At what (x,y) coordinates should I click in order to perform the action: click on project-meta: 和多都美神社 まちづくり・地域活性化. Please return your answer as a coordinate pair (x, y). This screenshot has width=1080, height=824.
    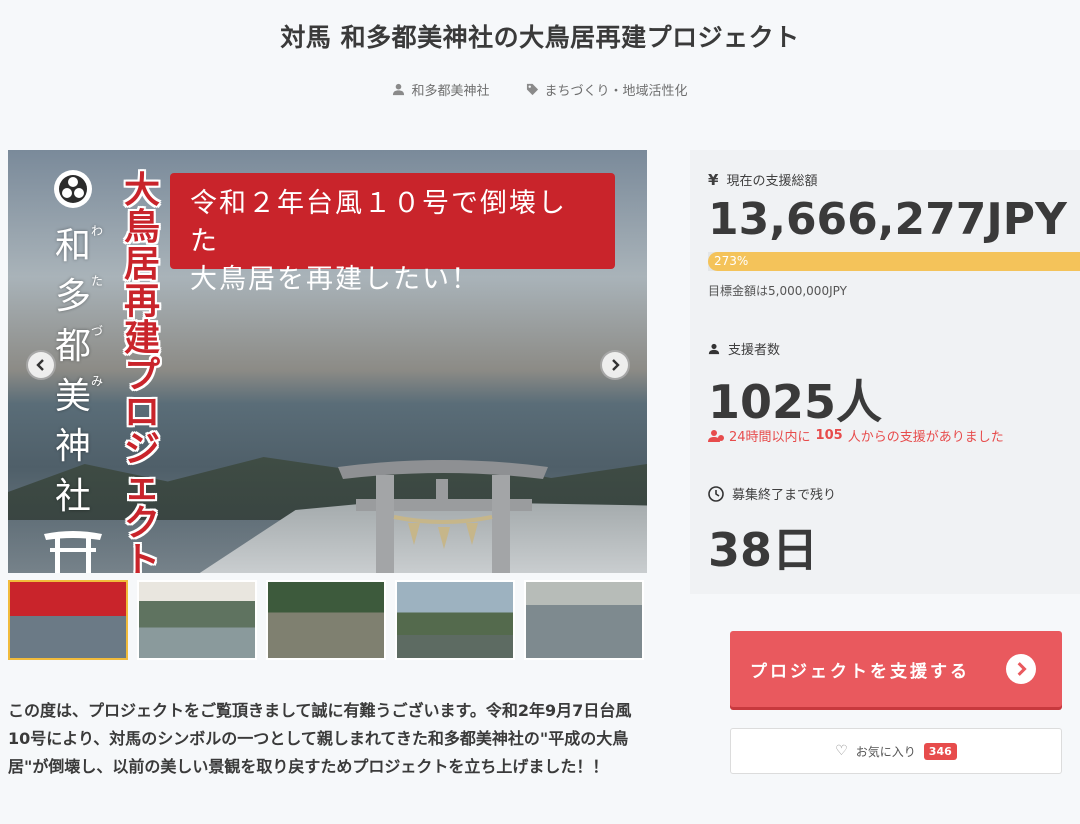
    Looking at the image, I should click on (540, 89).